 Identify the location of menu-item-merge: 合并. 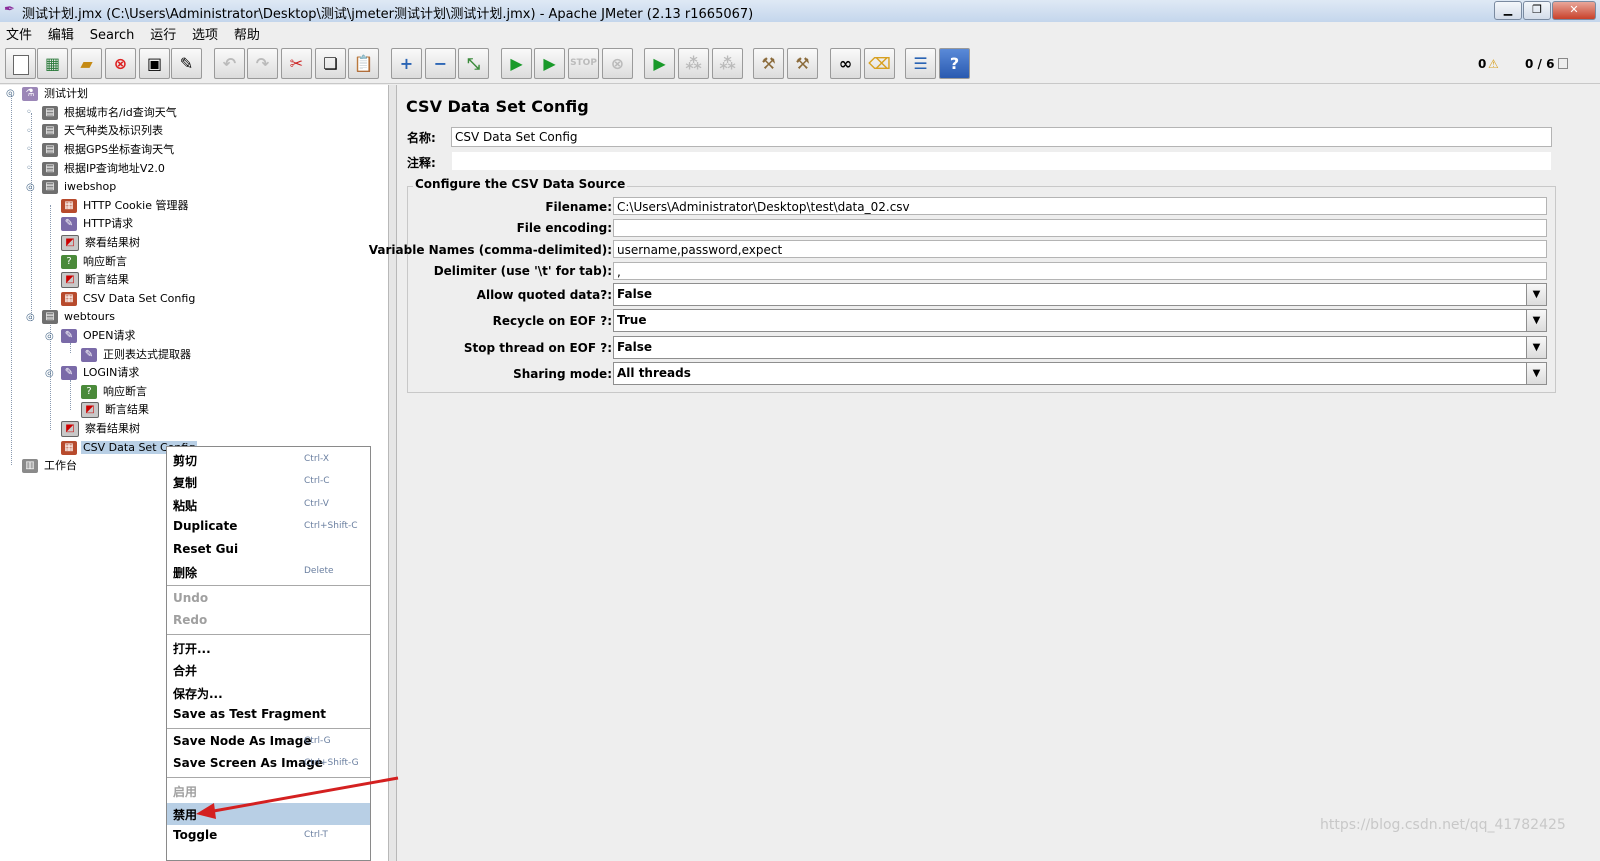
(268, 670).